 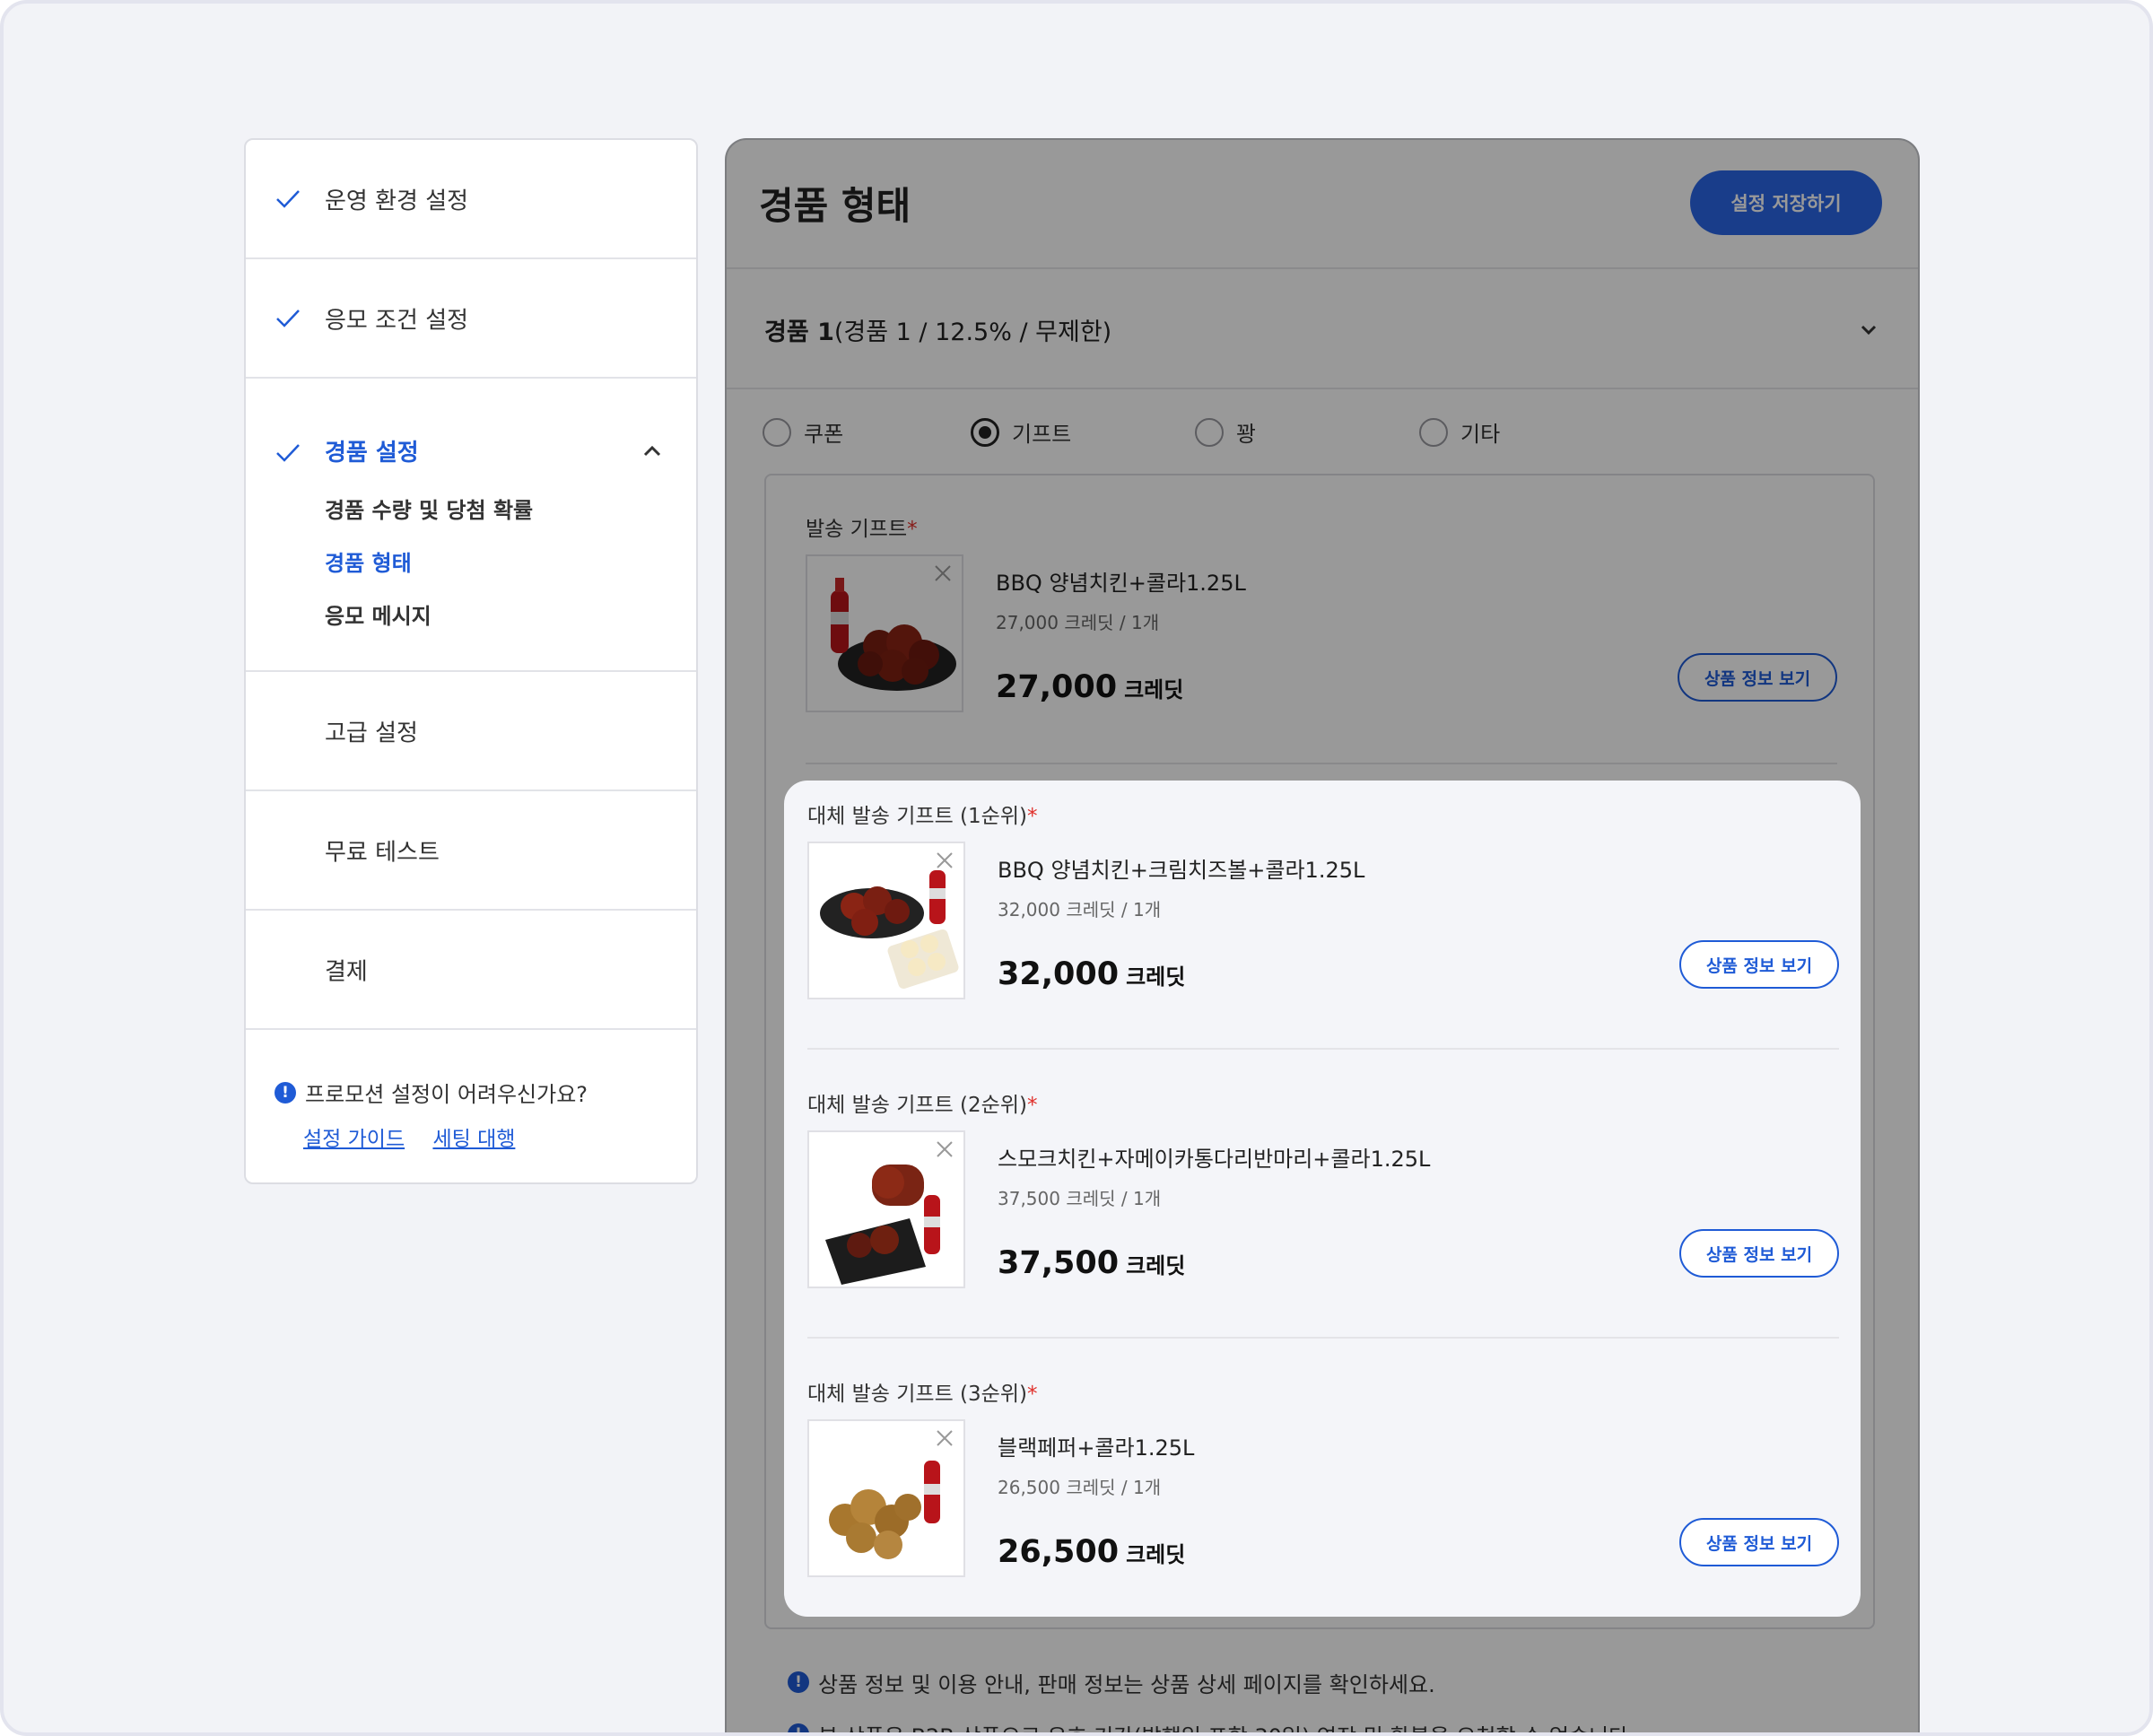 I want to click on radio-coupon: 쿠폰, so click(x=803, y=432).